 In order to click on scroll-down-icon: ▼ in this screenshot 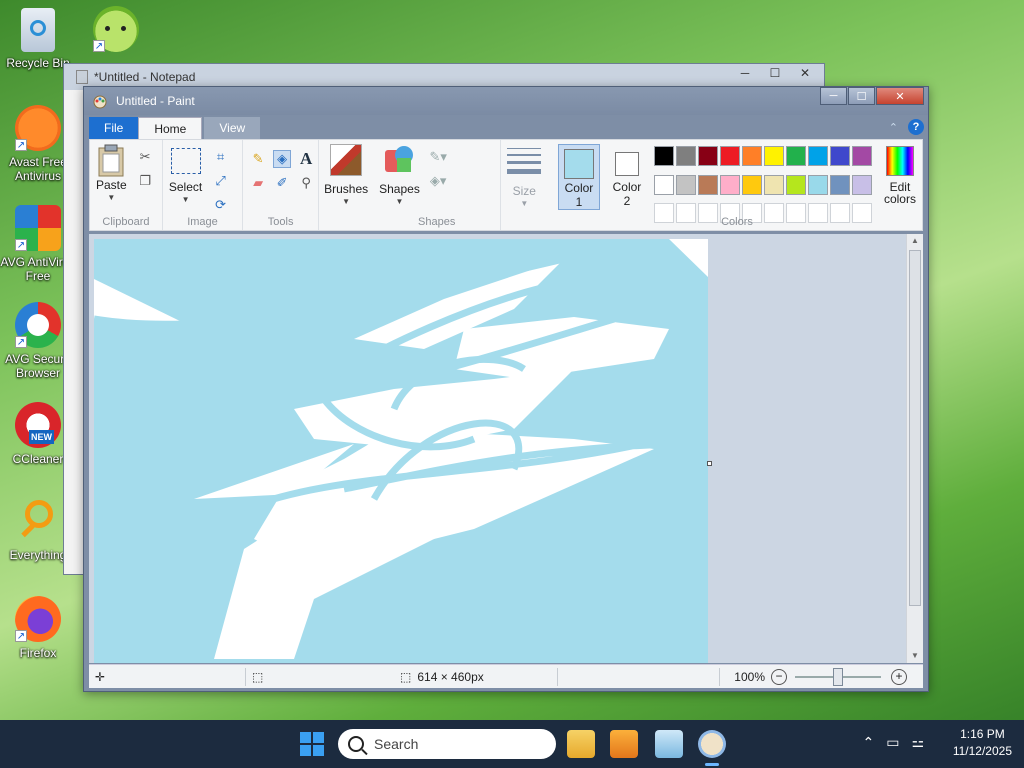, I will do `click(915, 656)`.